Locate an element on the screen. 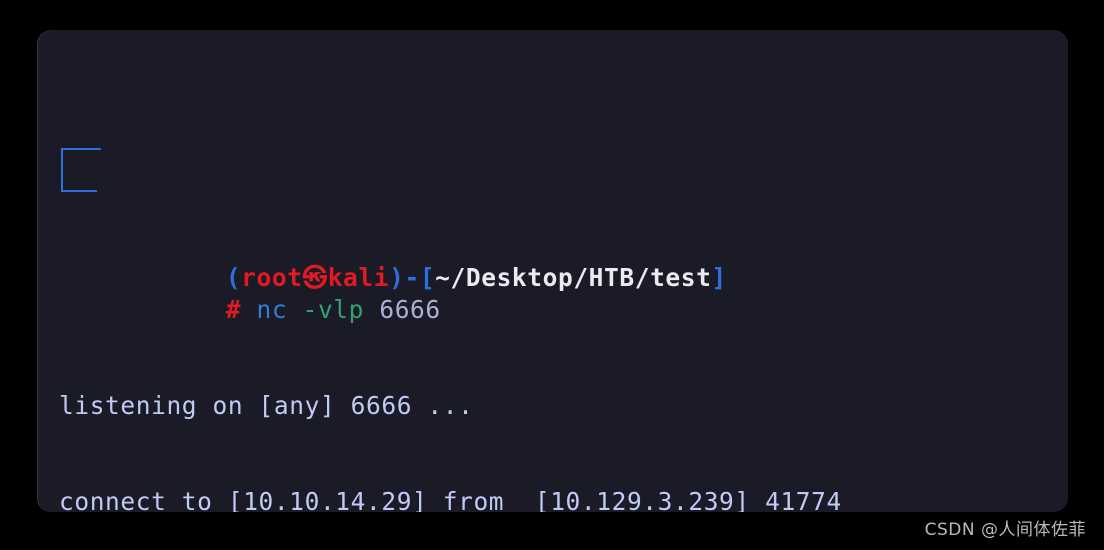 The height and width of the screenshot is (550, 1104). command-program: nc is located at coordinates (272, 309).